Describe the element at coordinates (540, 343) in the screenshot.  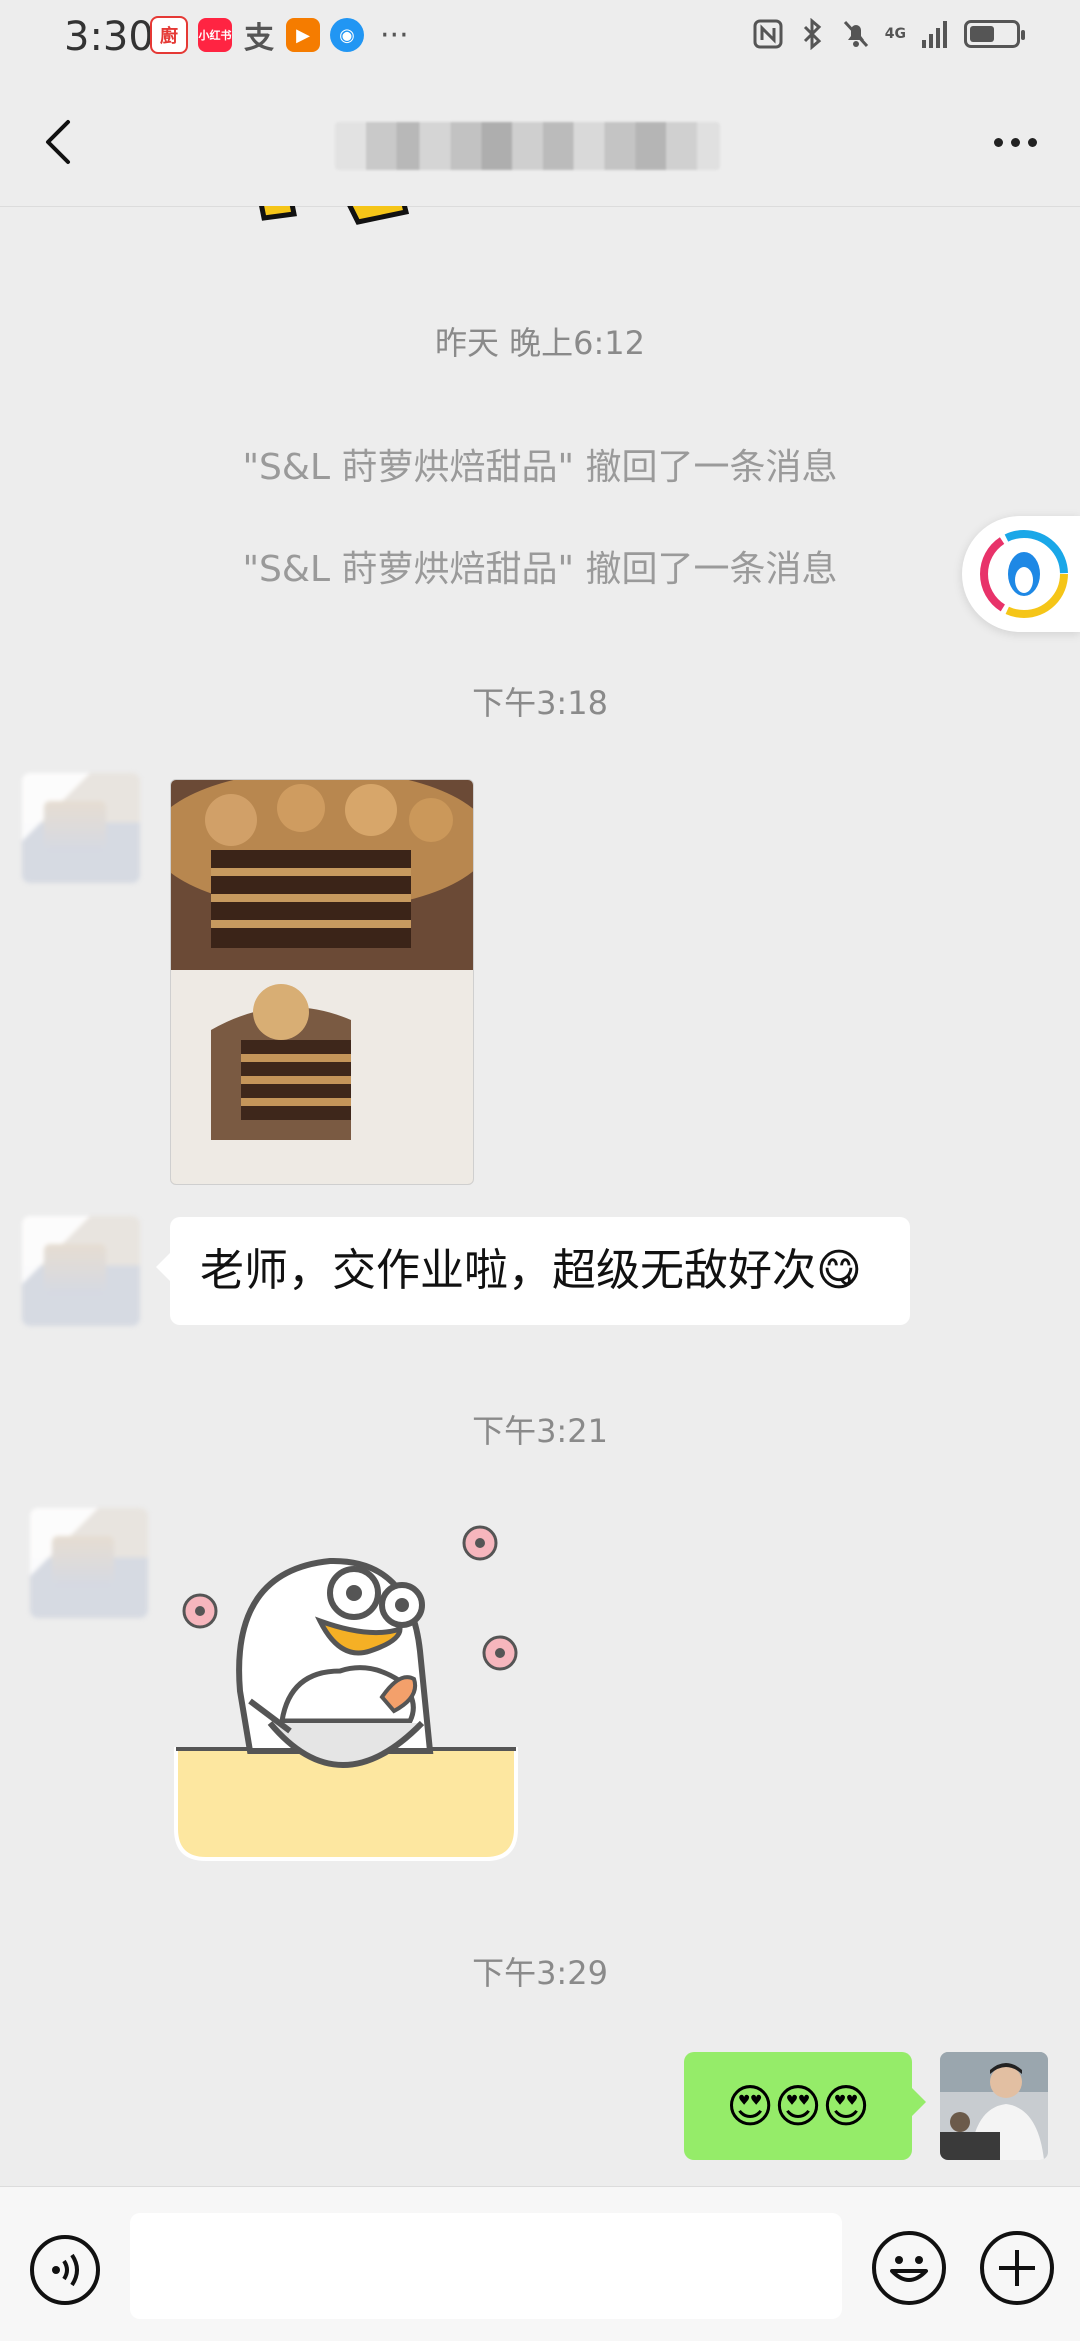
I see `timestamp: 昨天 晚上6:12` at that location.